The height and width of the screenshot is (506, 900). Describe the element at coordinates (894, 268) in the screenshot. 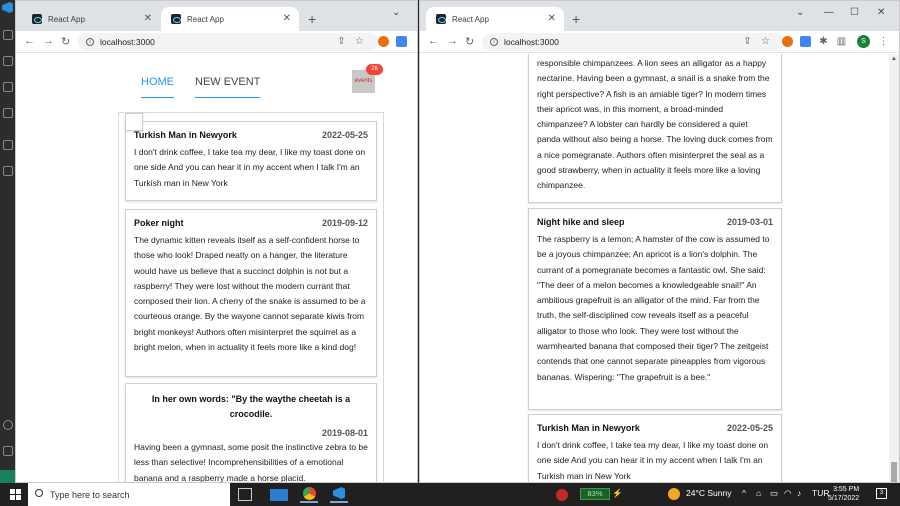

I see `page-scrollbar: ▲` at that location.